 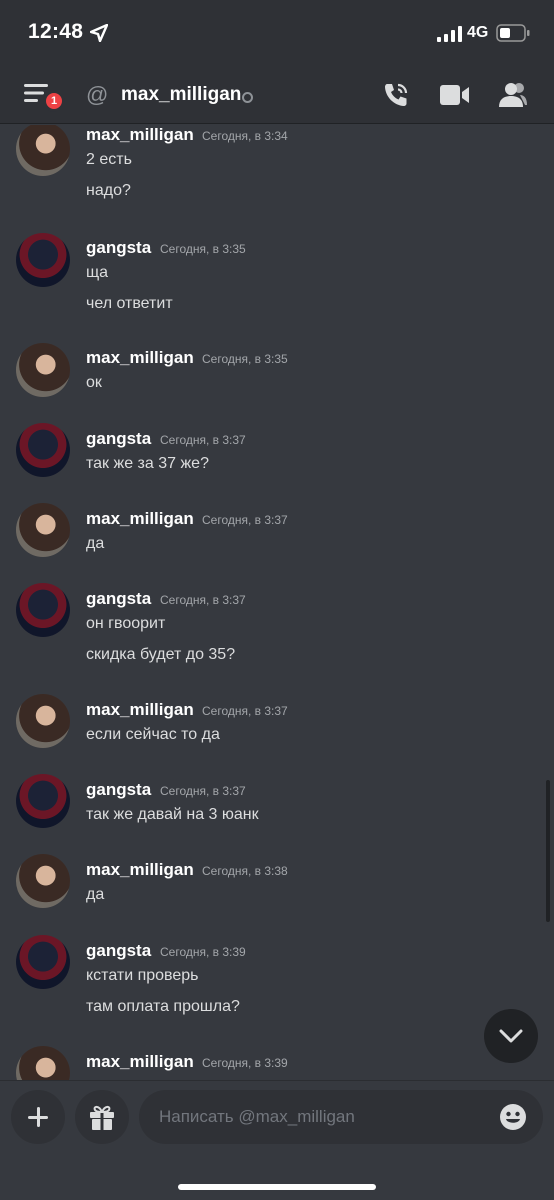 I want to click on home-indicator, so click(x=277, y=1187).